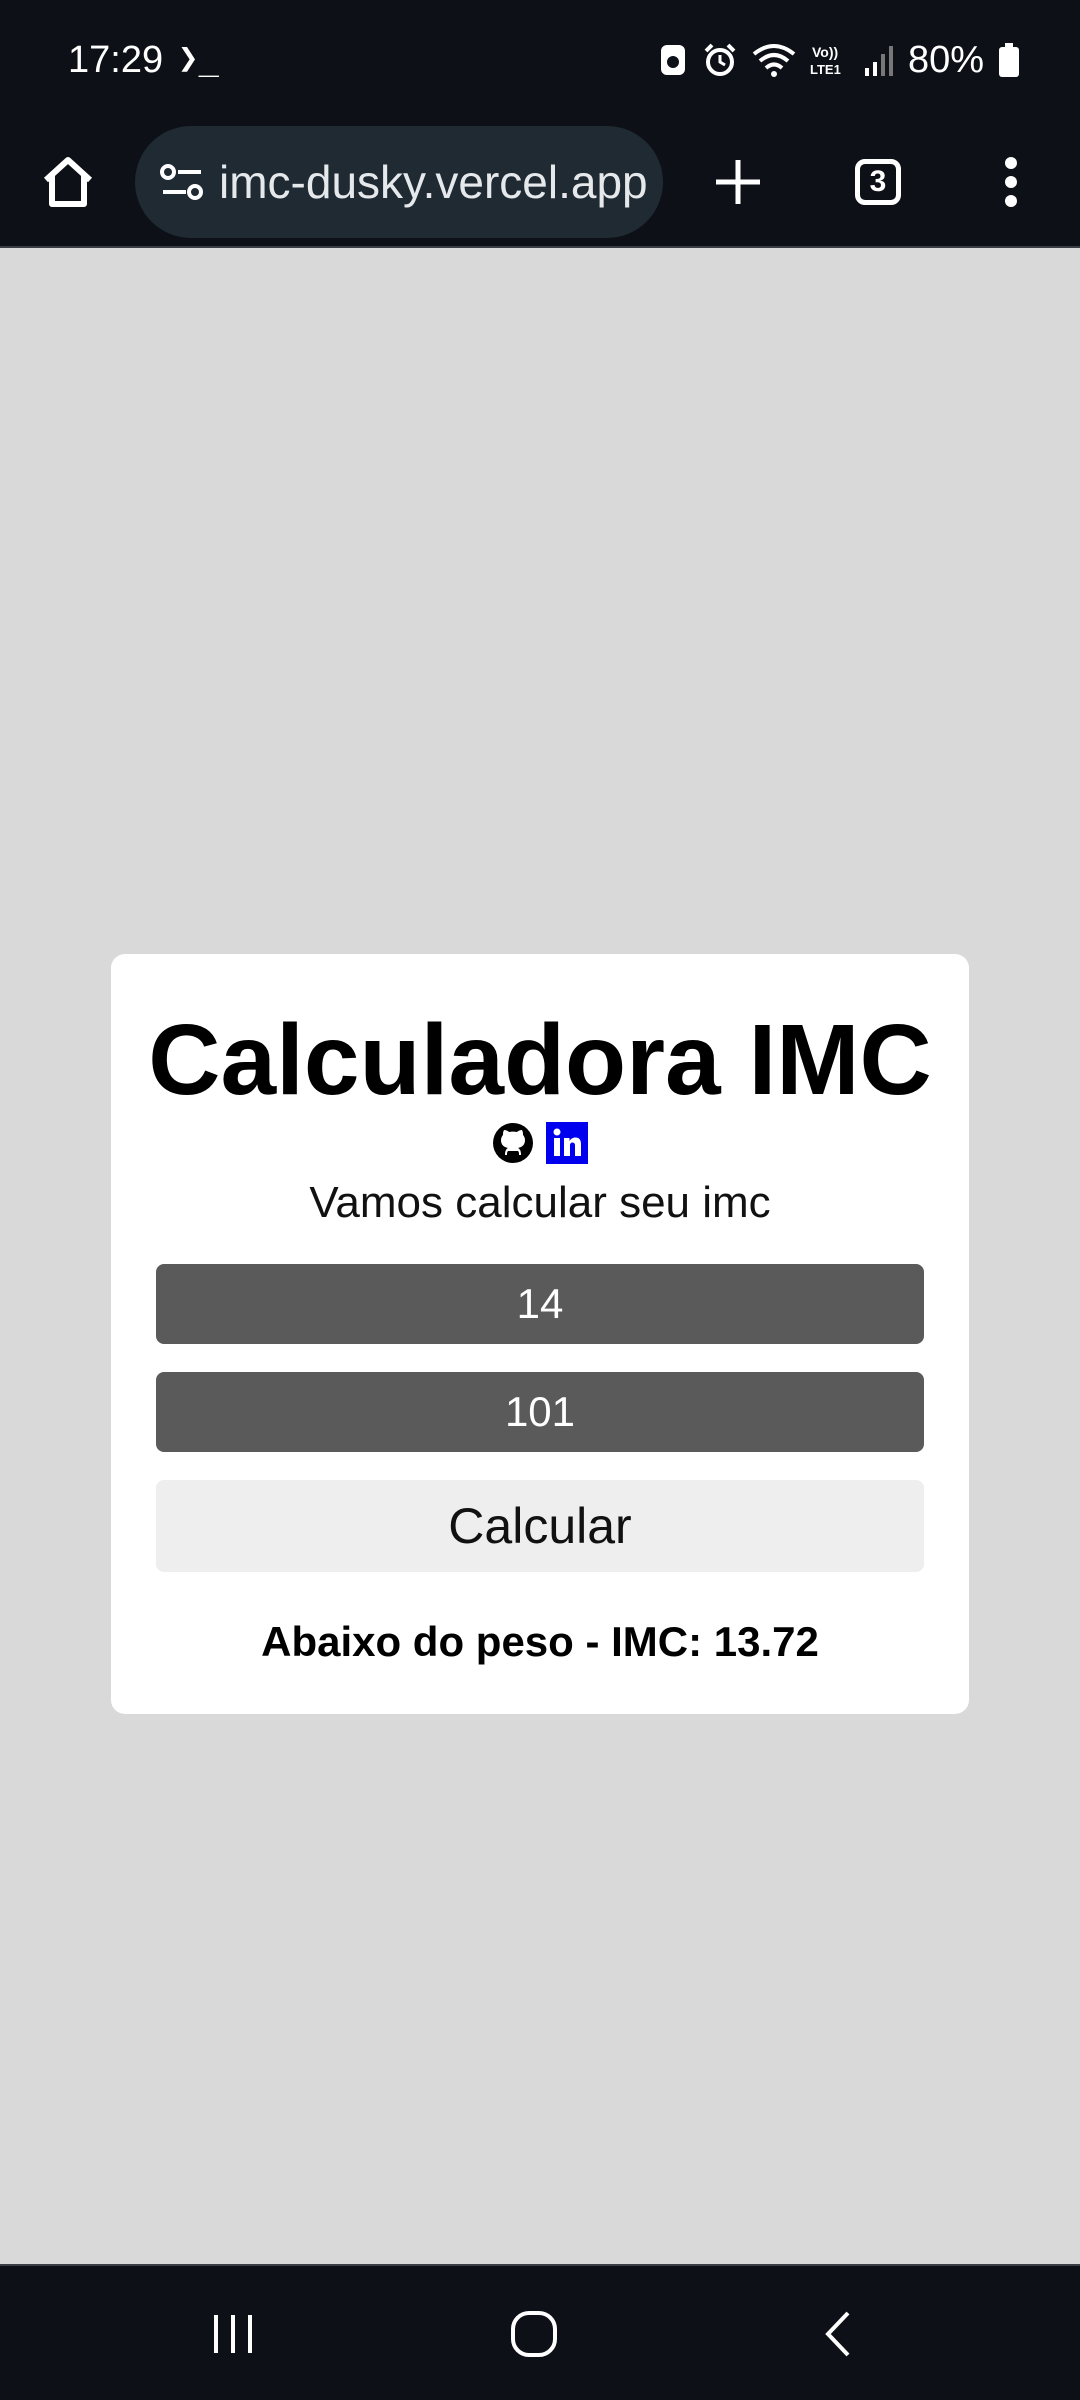 The height and width of the screenshot is (2400, 1080). I want to click on more-vert-icon, so click(1011, 182).